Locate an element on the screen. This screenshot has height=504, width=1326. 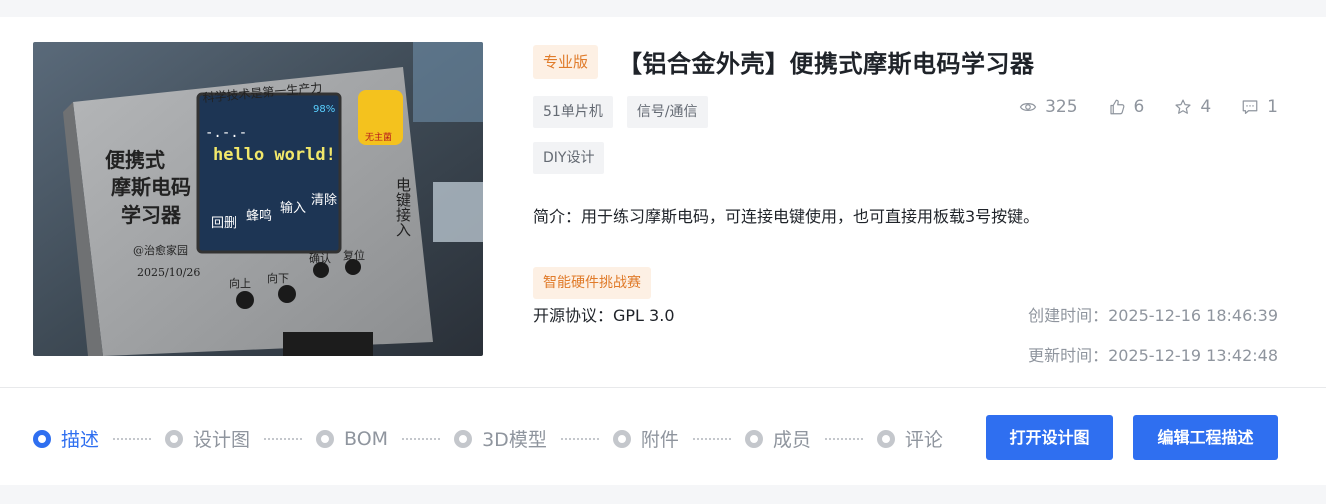
tab-members: 成员 is located at coordinates (777, 438).